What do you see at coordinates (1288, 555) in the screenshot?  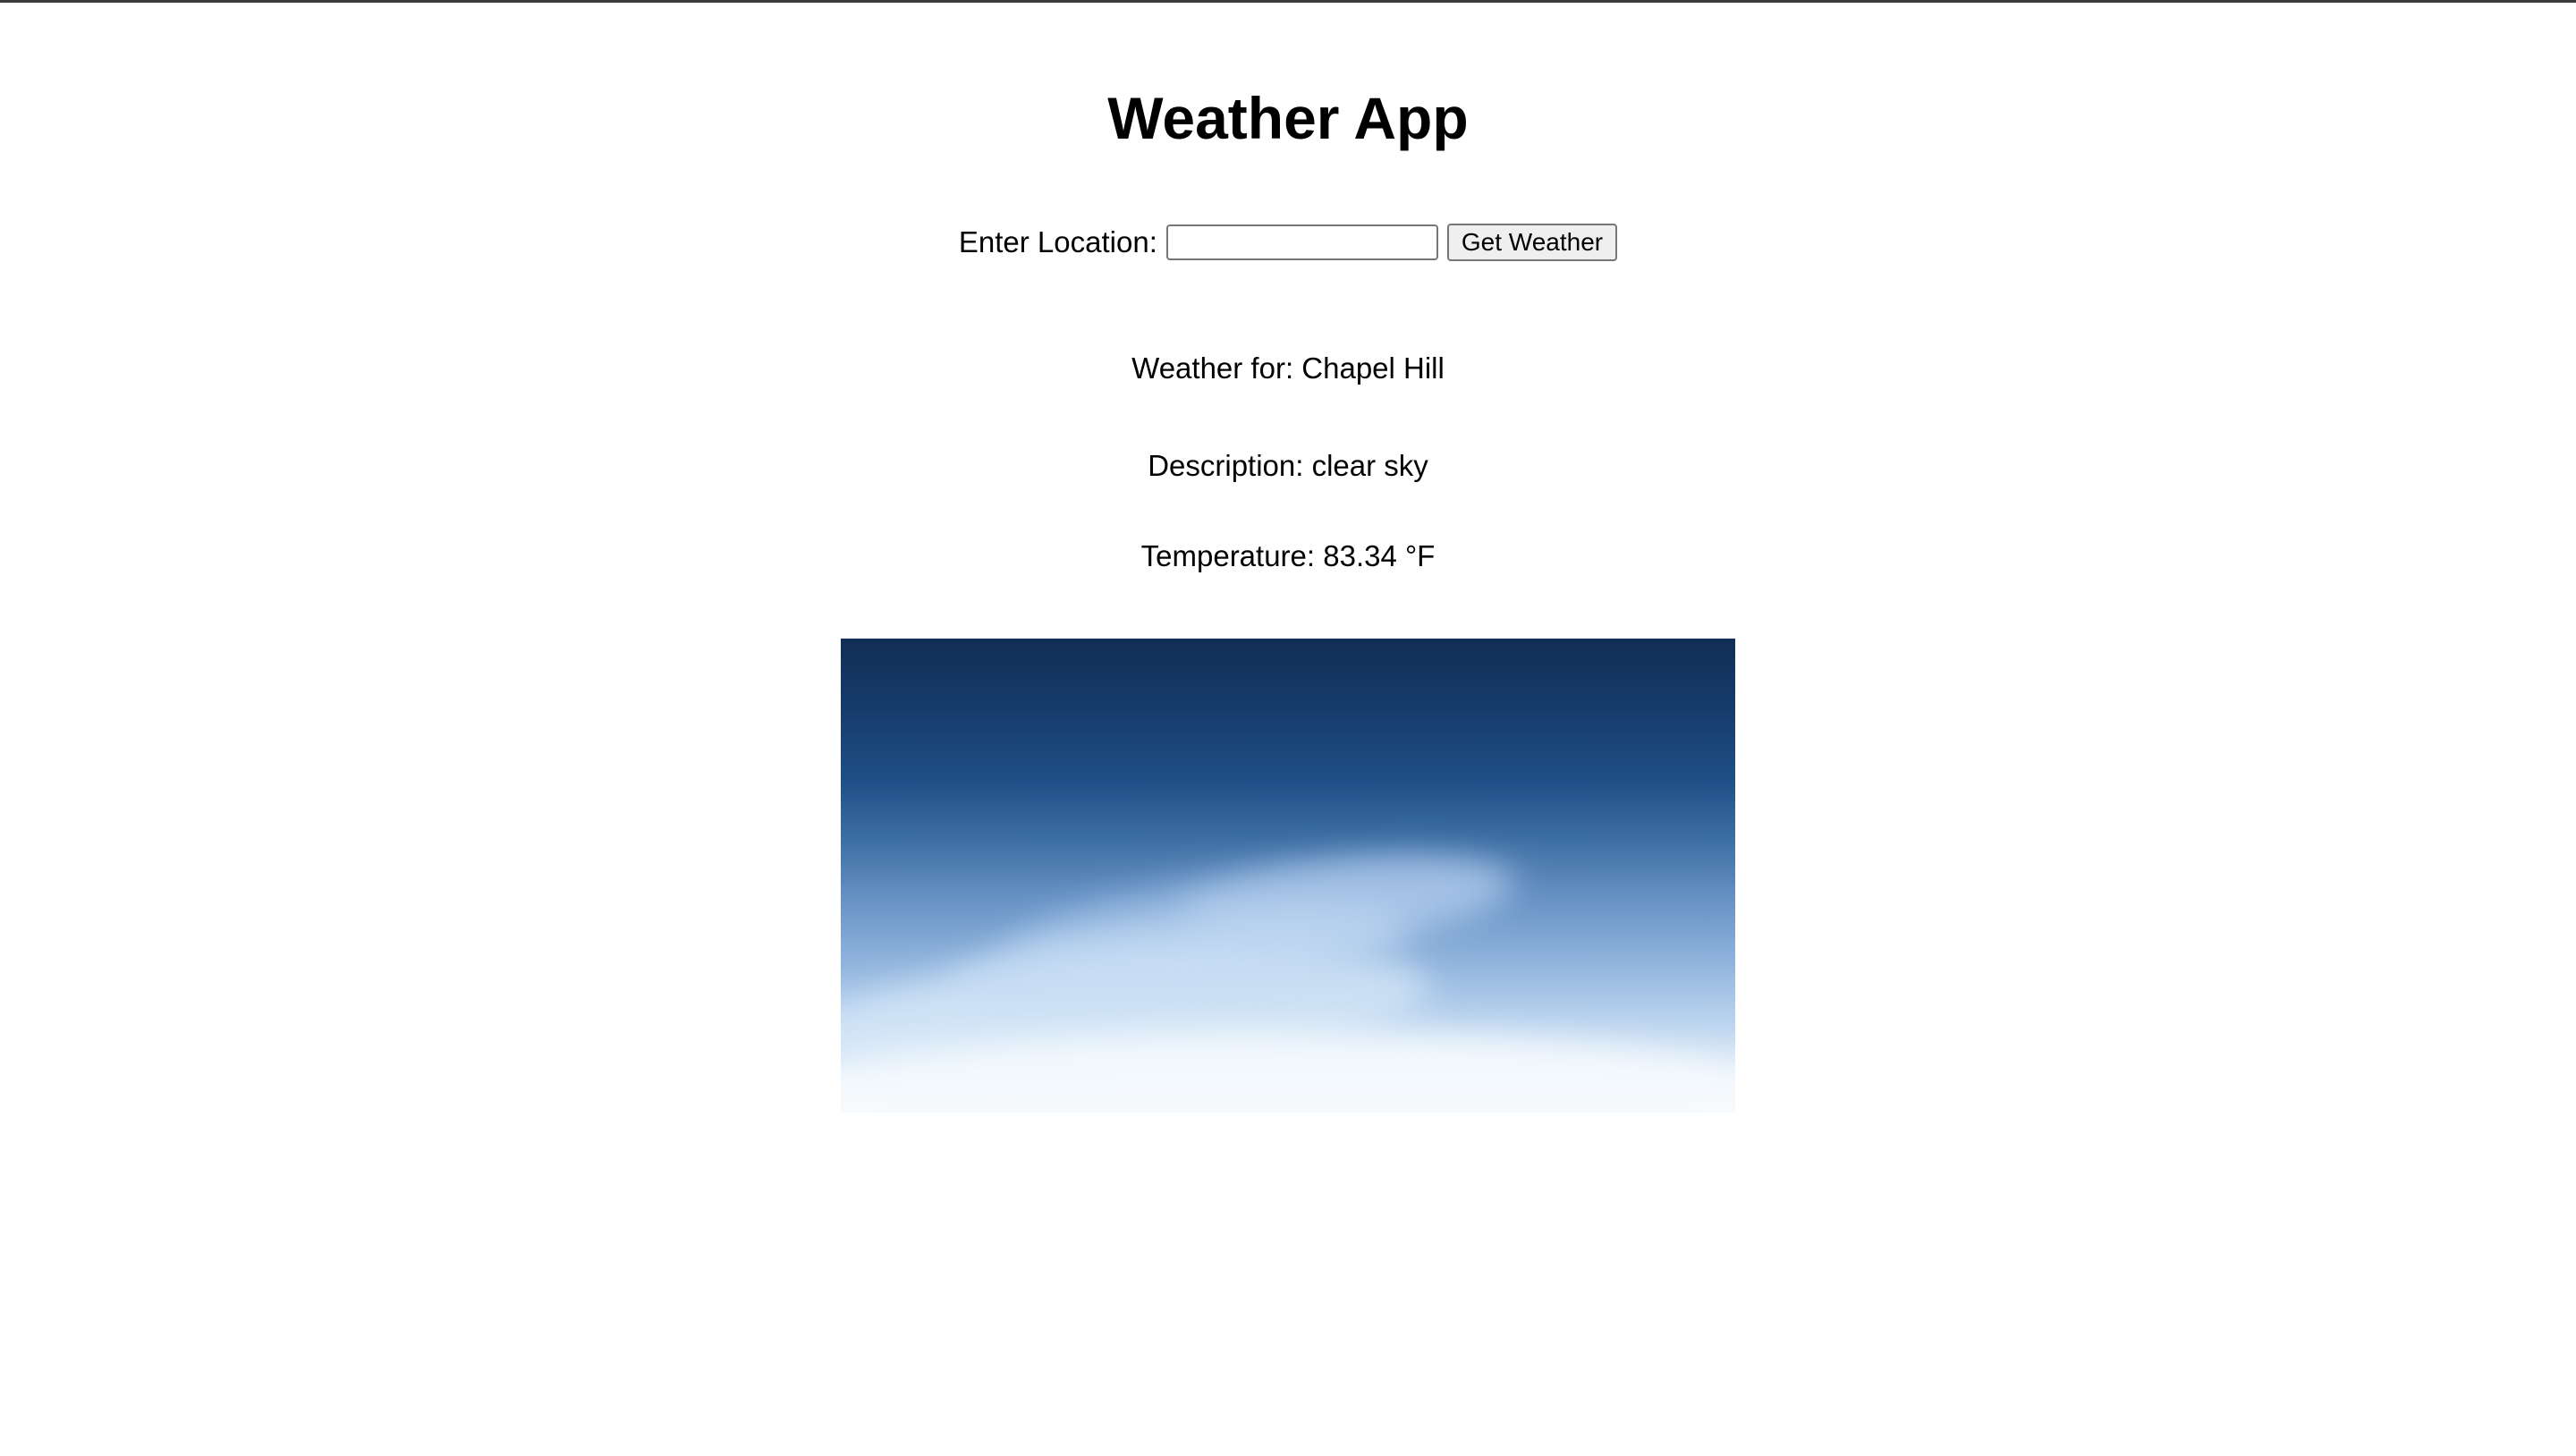 I see `weather-temperature-text: Temperature: 83.34 °F` at bounding box center [1288, 555].